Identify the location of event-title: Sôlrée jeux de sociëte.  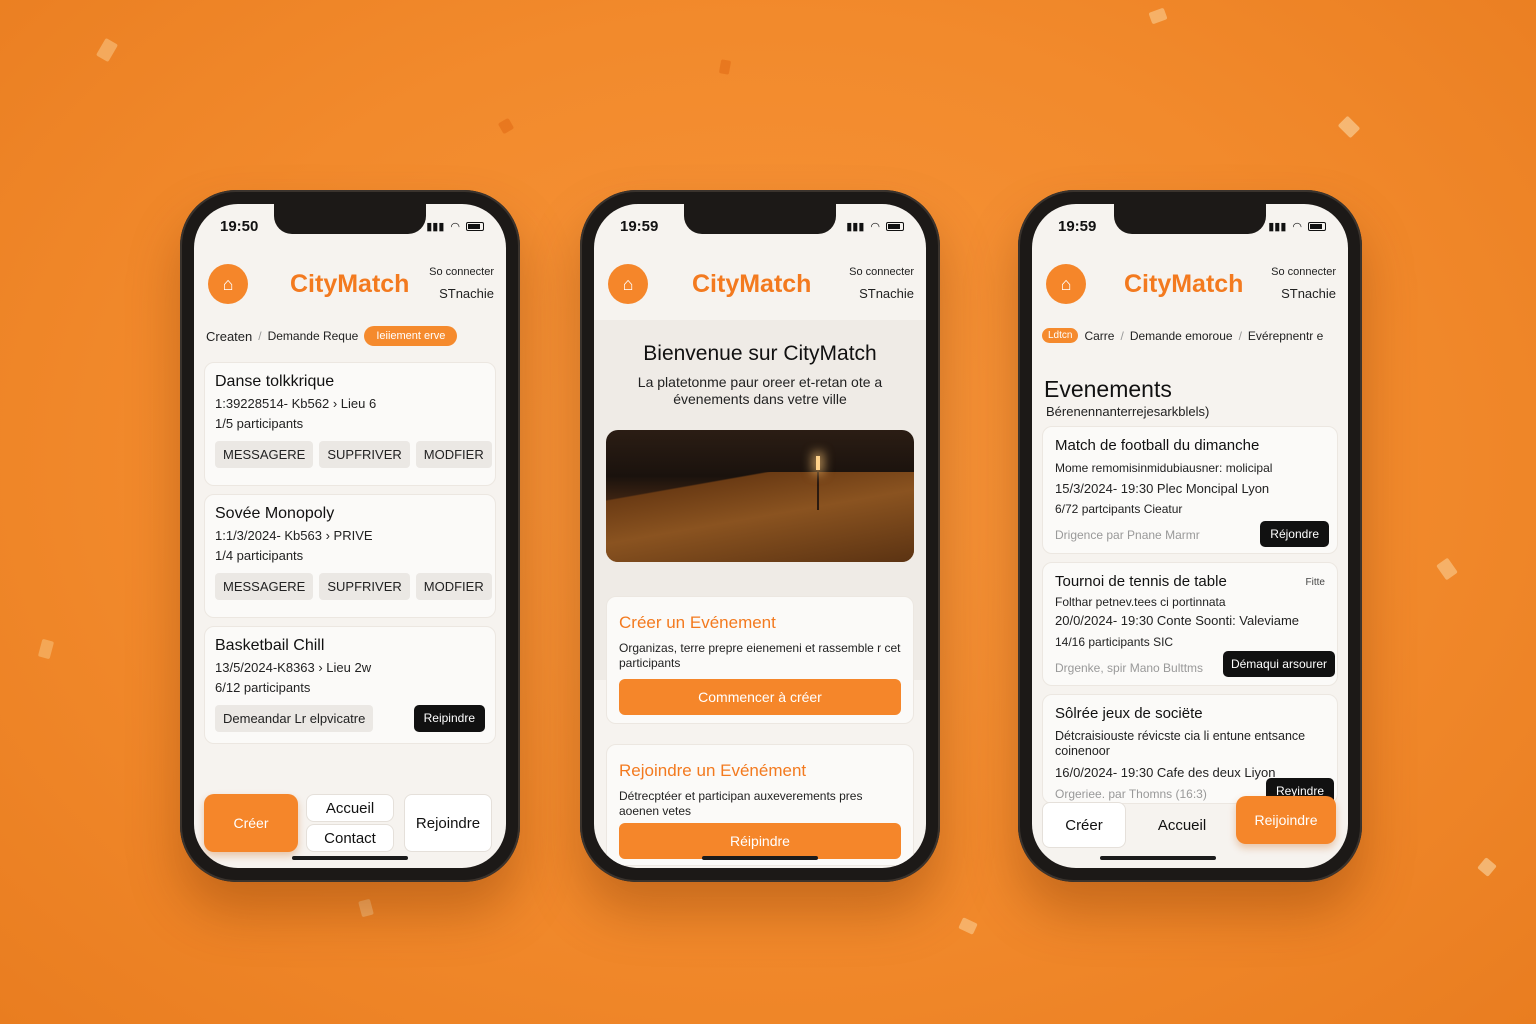
(1129, 713).